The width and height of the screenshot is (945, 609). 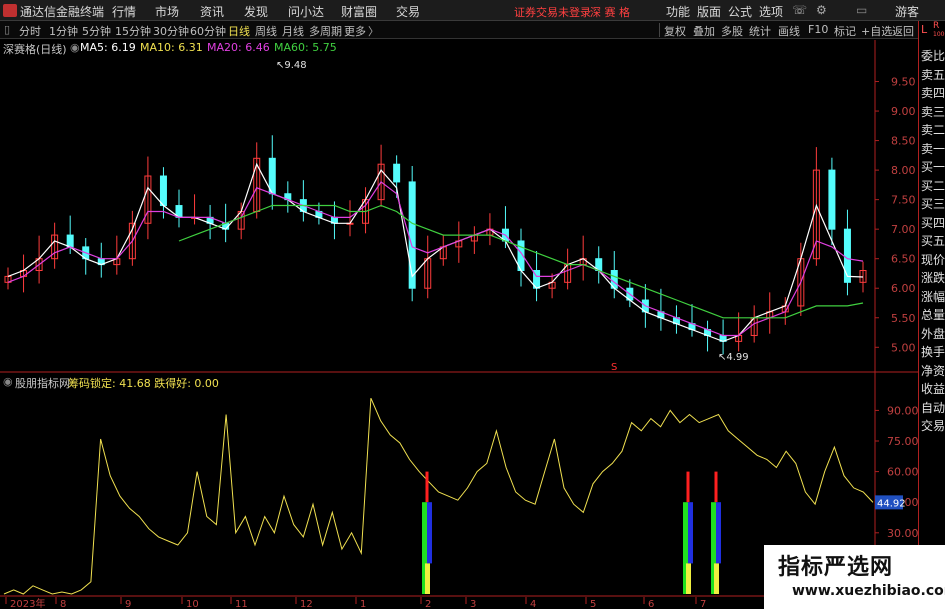 I want to click on sidebar-item-14: 总量, so click(x=933, y=314).